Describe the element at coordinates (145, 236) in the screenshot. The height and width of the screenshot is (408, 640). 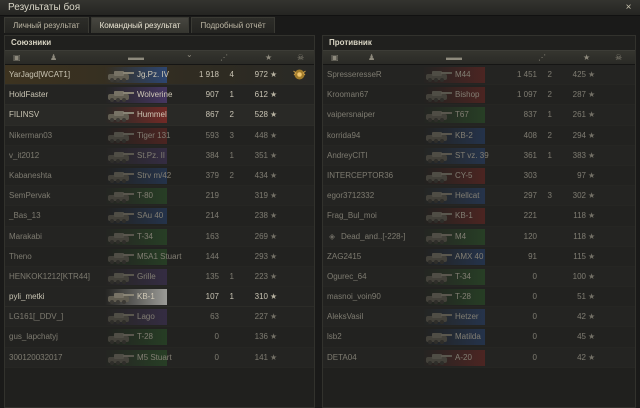
I see `vehicle-name: T-34` at that location.